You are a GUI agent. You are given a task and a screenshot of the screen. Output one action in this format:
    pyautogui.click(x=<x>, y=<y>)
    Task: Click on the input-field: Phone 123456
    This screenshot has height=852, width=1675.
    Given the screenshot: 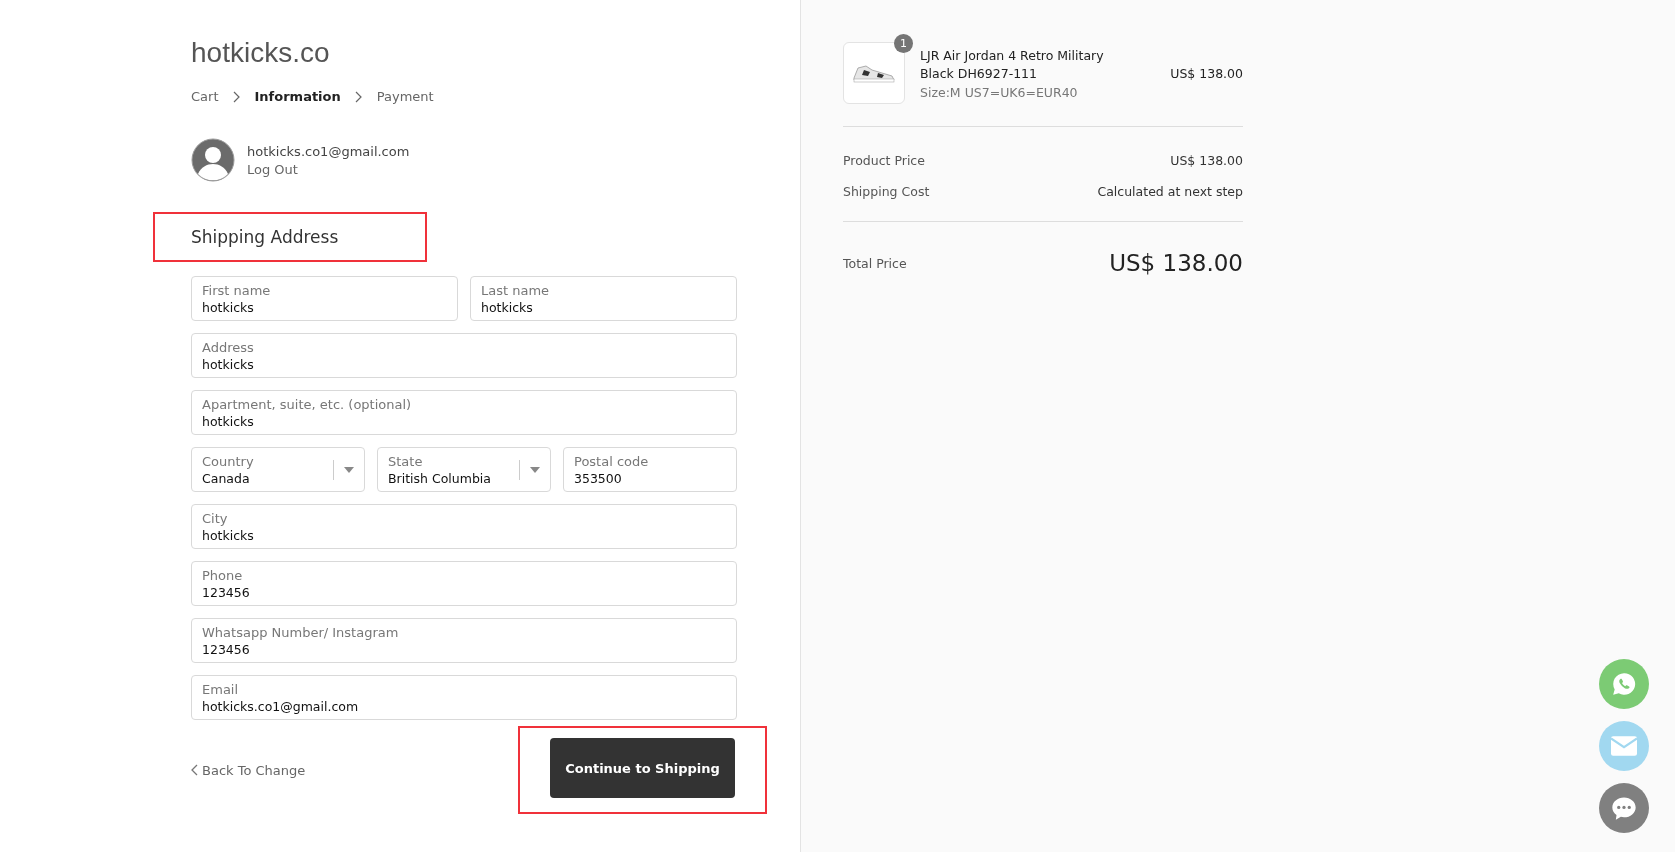 What is the action you would take?
    pyautogui.click(x=464, y=583)
    